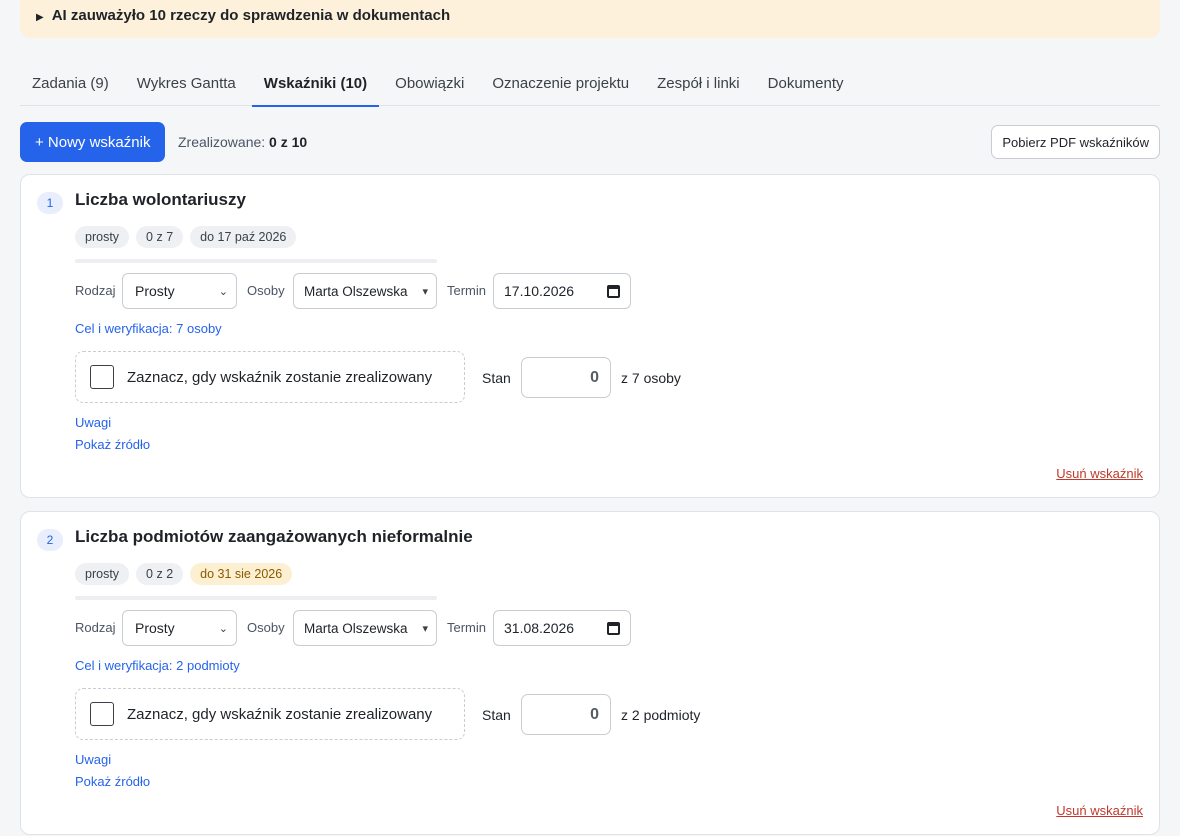 Image resolution: width=1180 pixels, height=836 pixels. What do you see at coordinates (189, 237) in the screenshot?
I see `indicator-badges: prosty 0 z 7 do 17 paź 2026` at bounding box center [189, 237].